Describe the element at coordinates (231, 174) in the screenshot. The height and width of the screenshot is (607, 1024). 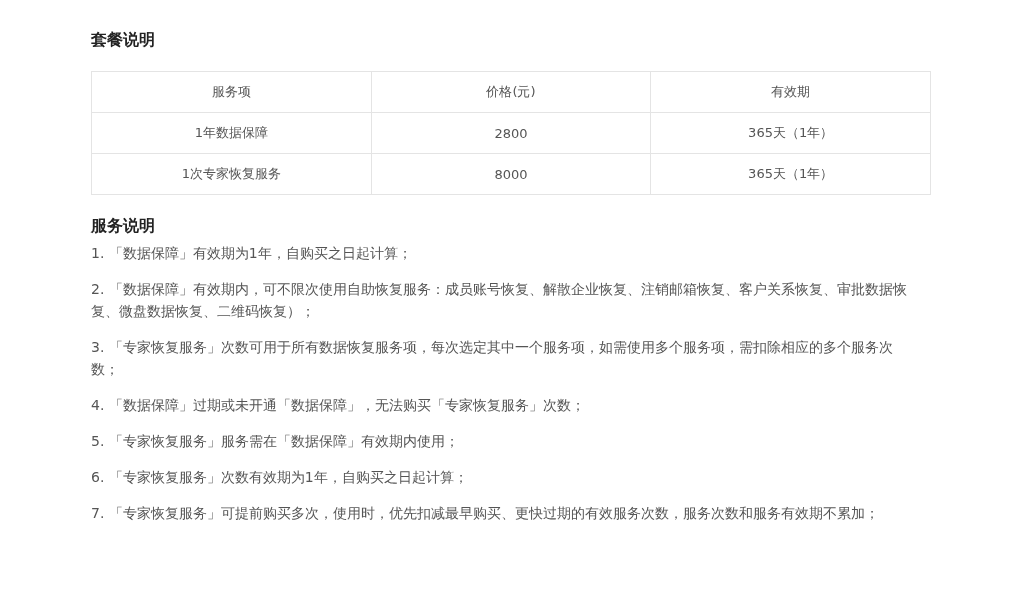
I see `table-cell: 1次专家恢复服务` at that location.